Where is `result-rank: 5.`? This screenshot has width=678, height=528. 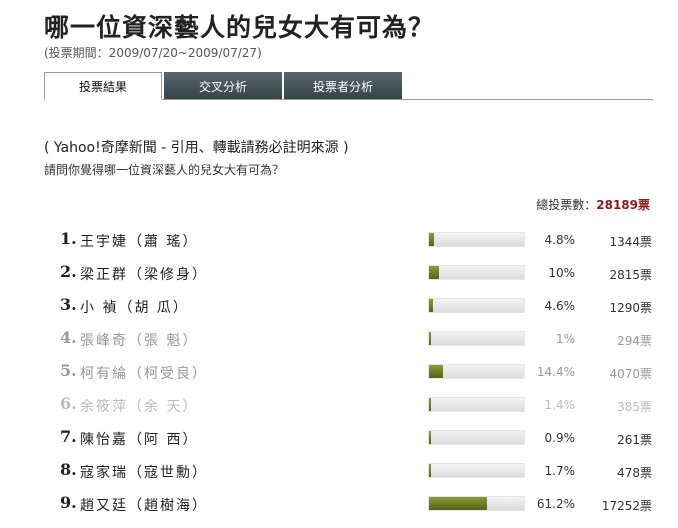
result-rank: 5. is located at coordinates (68, 370).